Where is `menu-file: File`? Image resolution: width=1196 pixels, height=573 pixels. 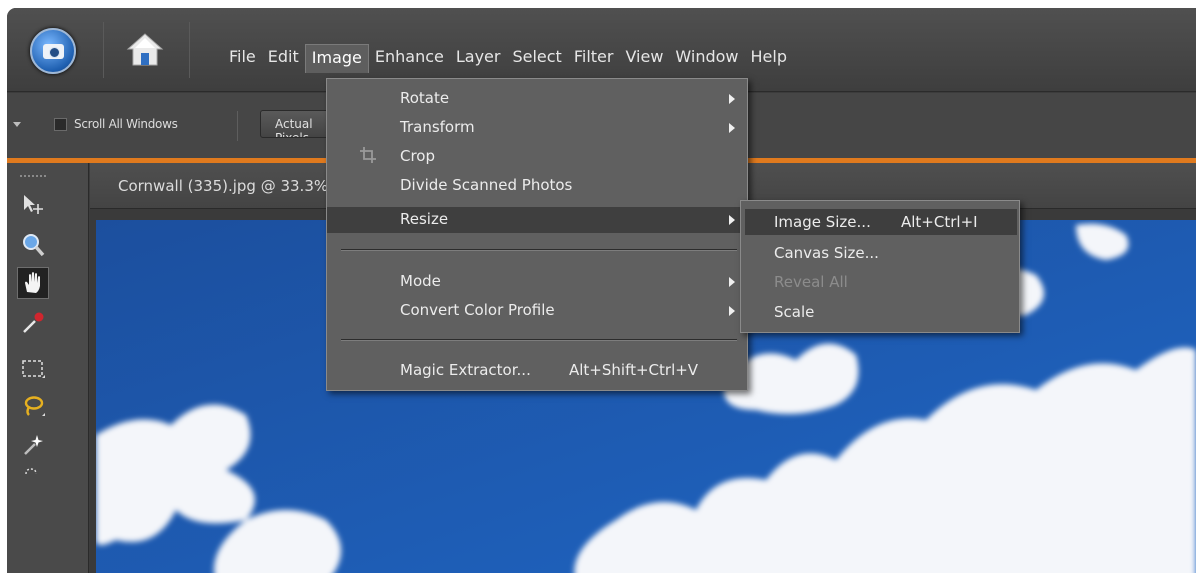
menu-file: File is located at coordinates (242, 58).